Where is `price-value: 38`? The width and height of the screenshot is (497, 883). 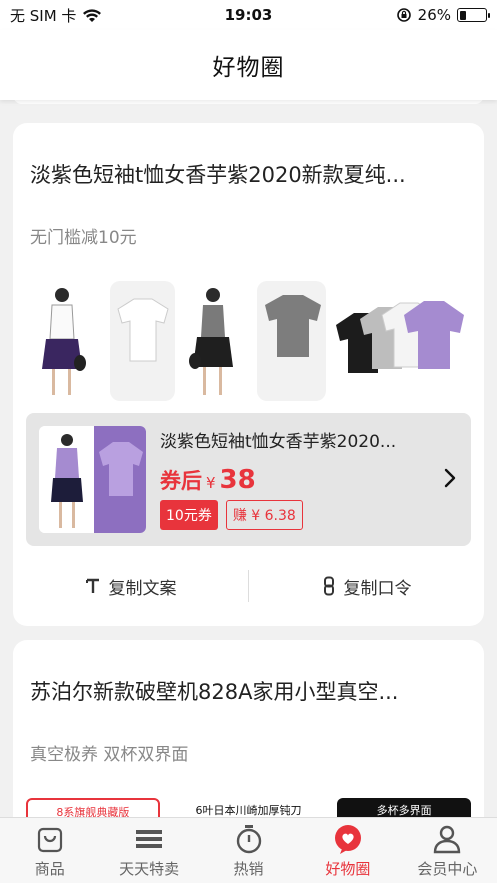
price-value: 38 is located at coordinates (237, 480).